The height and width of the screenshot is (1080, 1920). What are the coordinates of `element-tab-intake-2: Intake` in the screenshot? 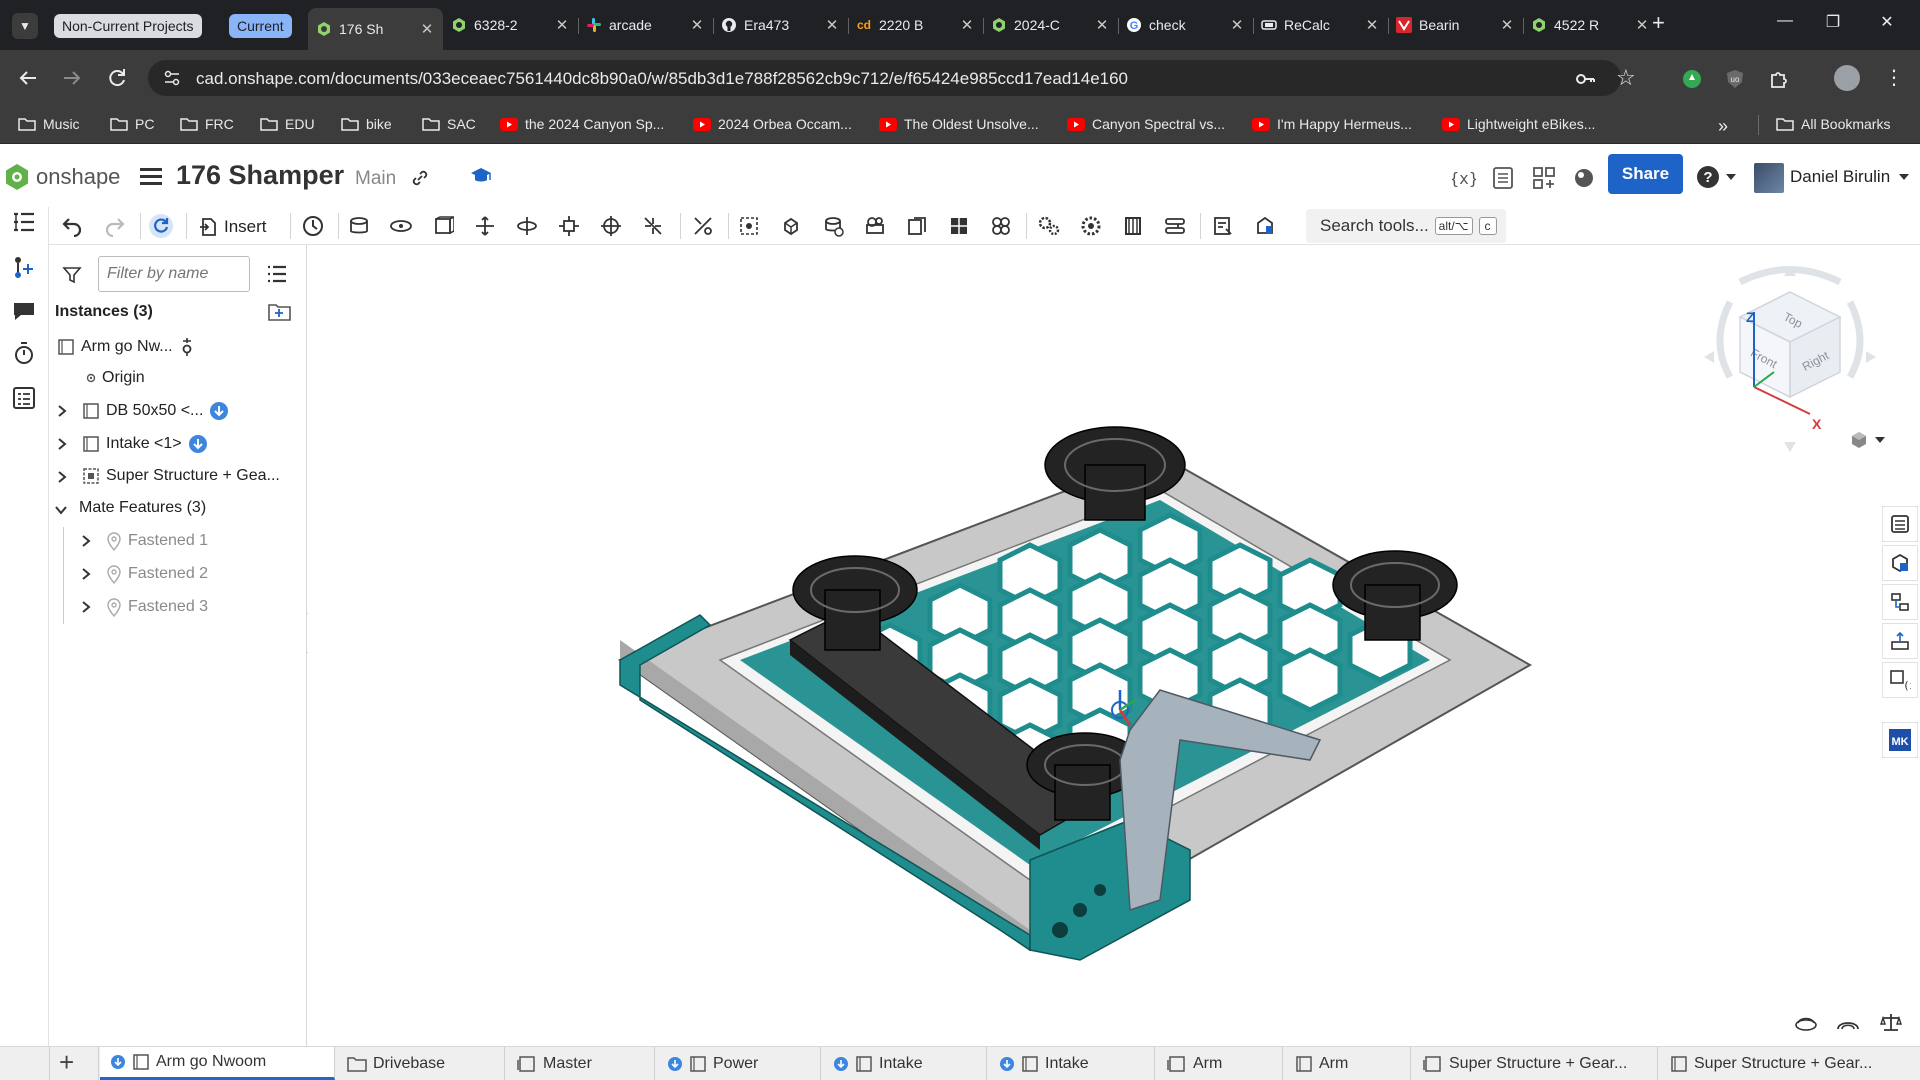 It's located at (1072, 1063).